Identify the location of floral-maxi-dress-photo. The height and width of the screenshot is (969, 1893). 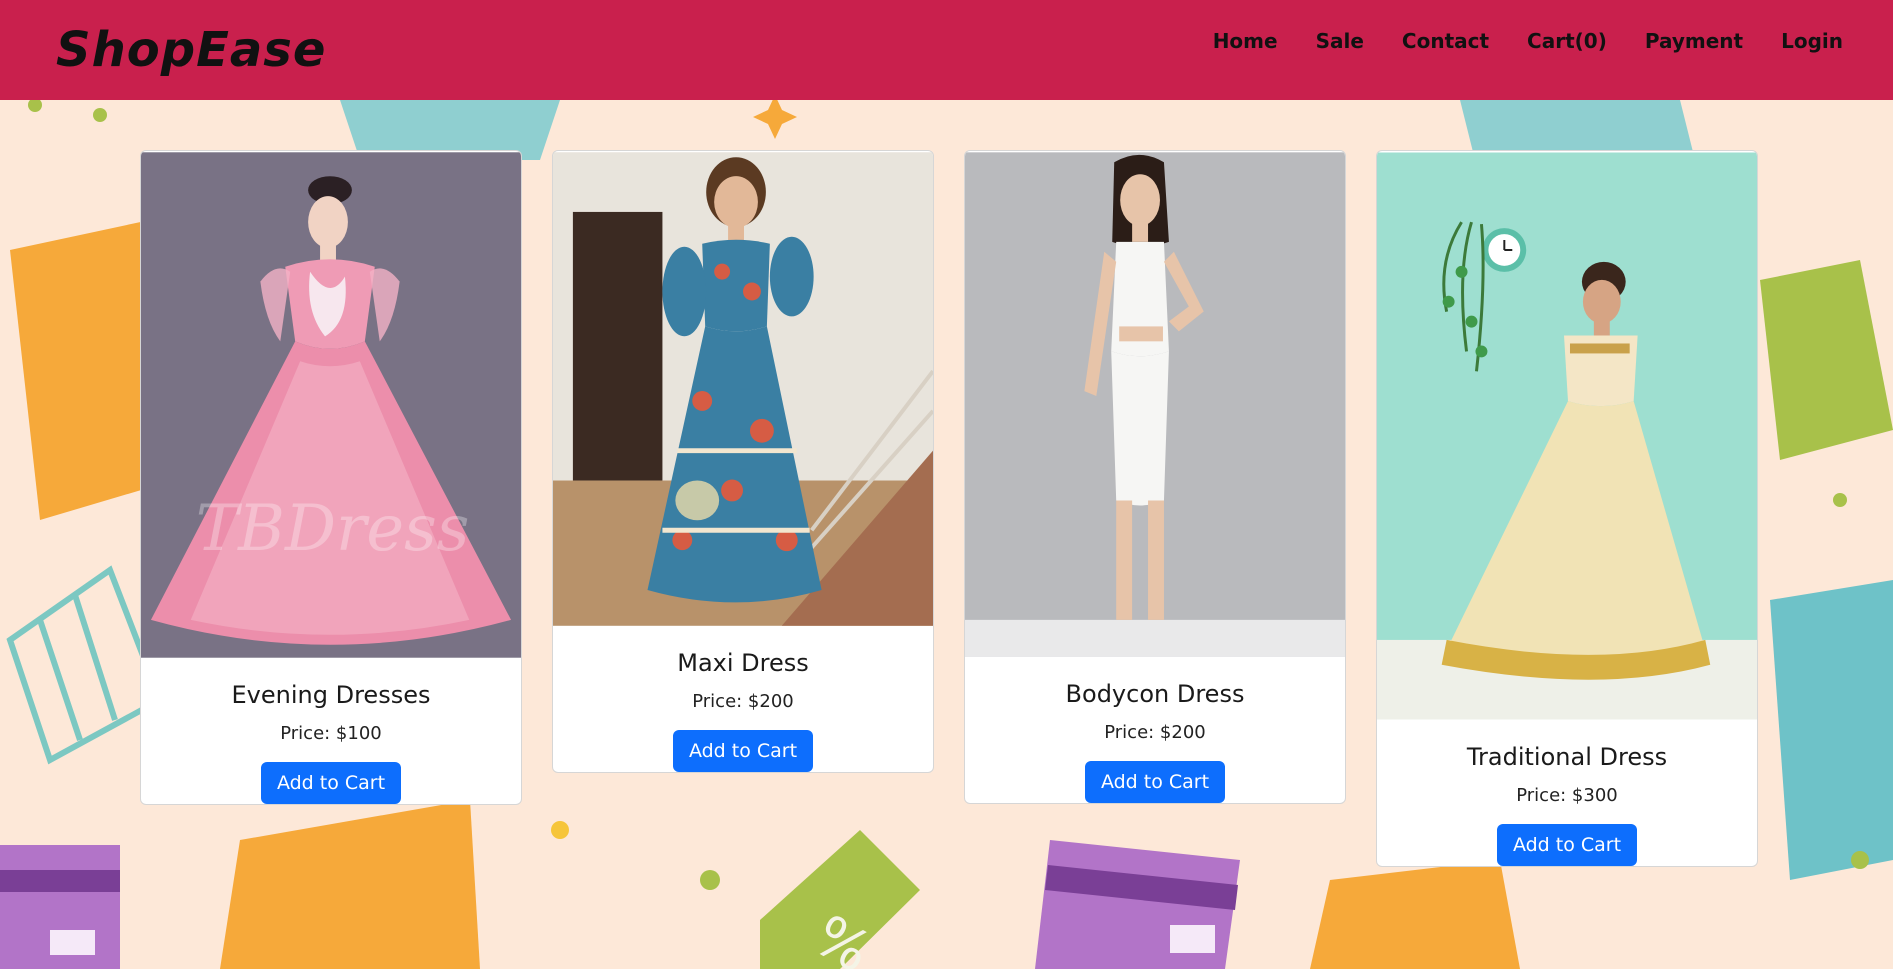
(743, 389).